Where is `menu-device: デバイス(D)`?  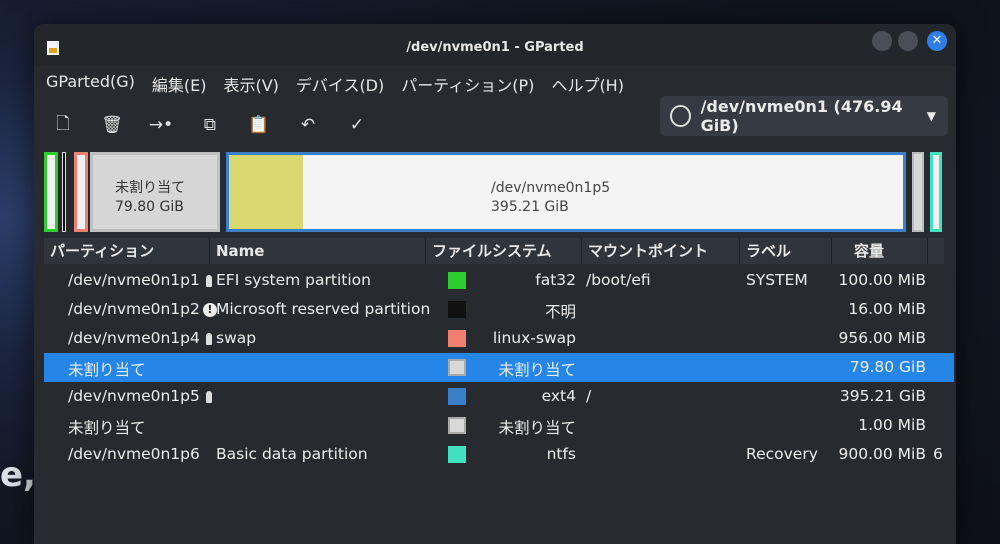
menu-device: デバイス(D) is located at coordinates (344, 85).